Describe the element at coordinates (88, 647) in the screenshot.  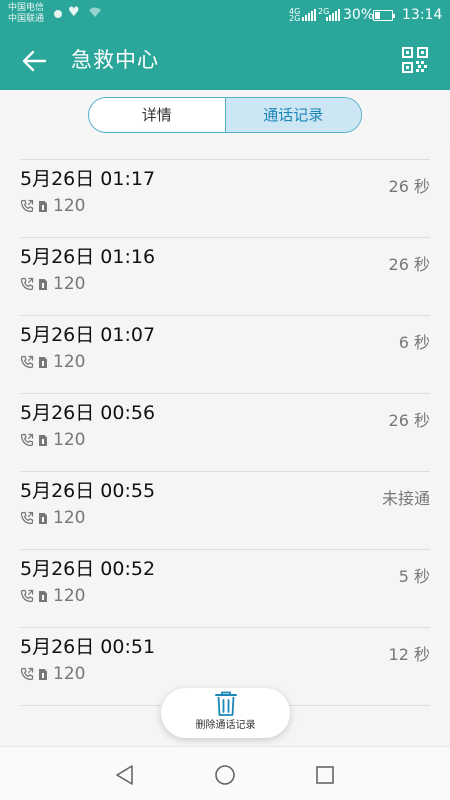
I see `call-date: 5月26日 00:51` at that location.